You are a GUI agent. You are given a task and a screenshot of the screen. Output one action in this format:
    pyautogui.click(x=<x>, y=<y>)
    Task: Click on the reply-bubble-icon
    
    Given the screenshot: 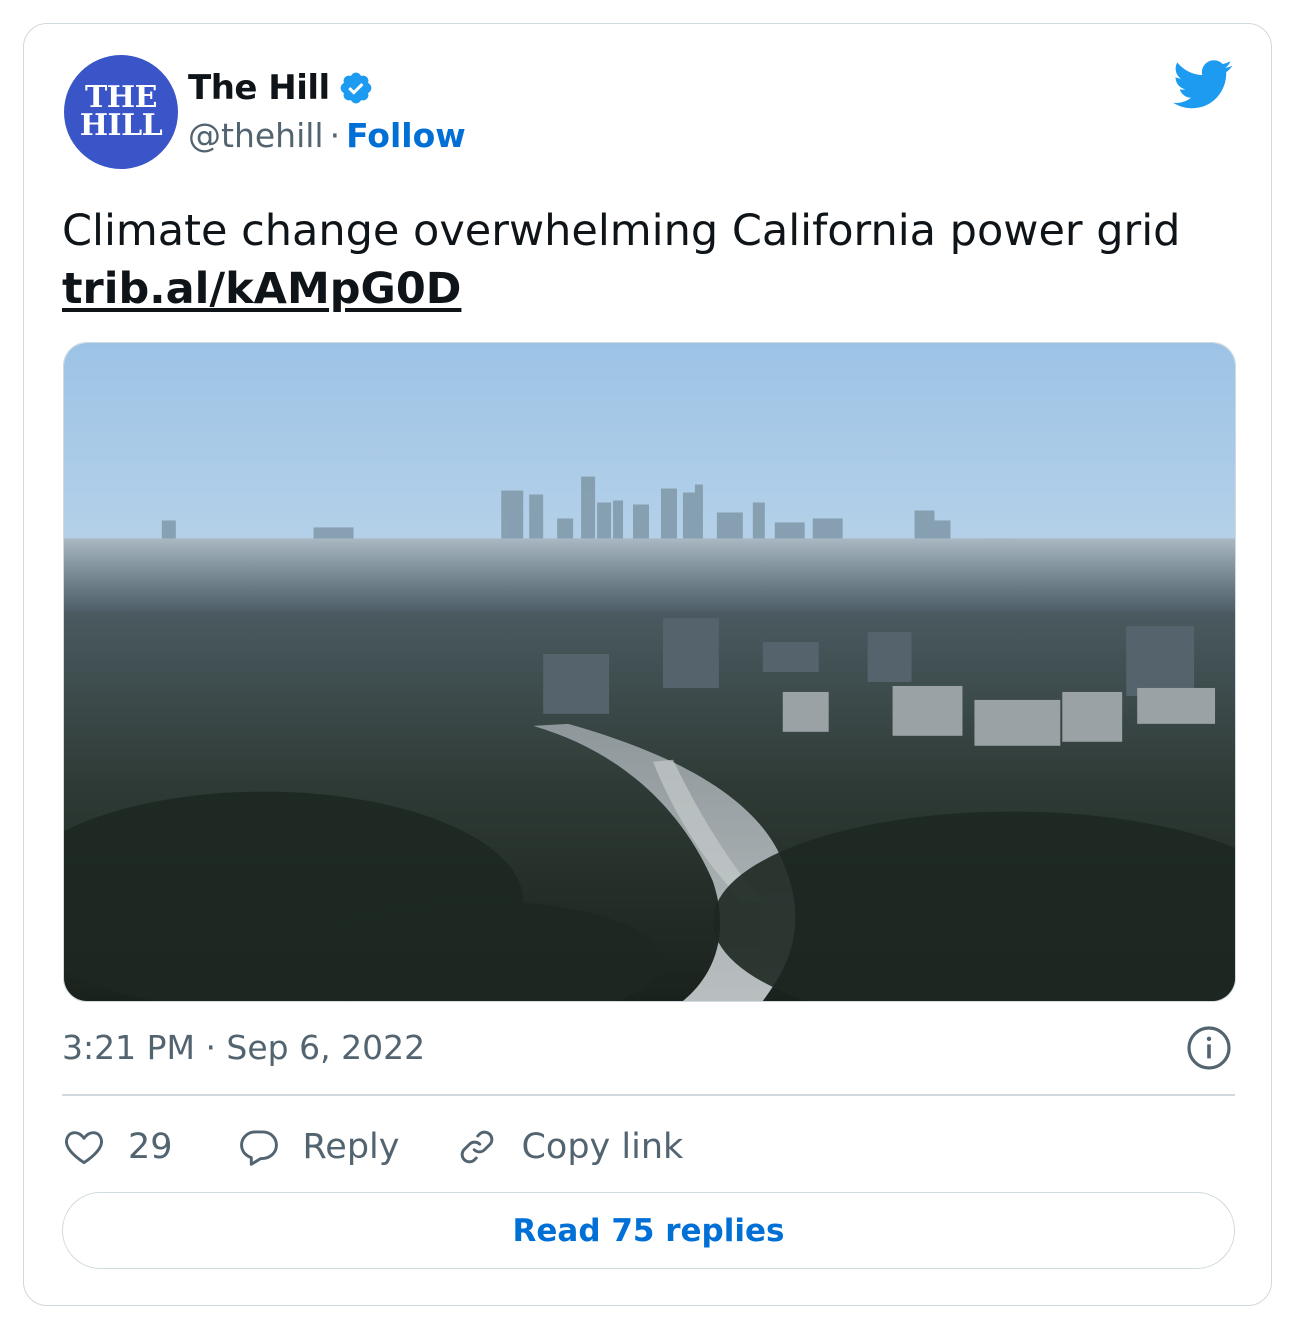 What is the action you would take?
    pyautogui.click(x=258, y=1148)
    